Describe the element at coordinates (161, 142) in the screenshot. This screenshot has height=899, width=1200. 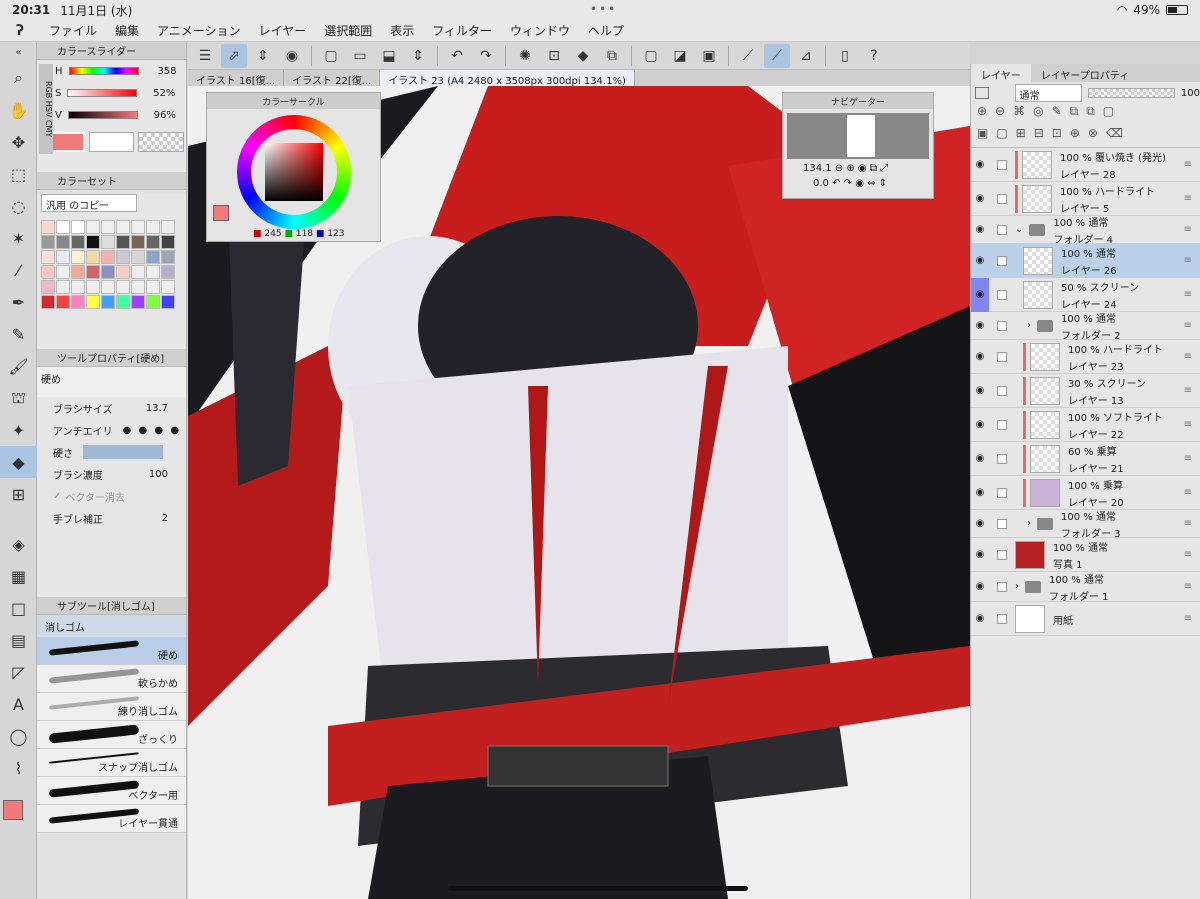
I see `transparent-preview` at that location.